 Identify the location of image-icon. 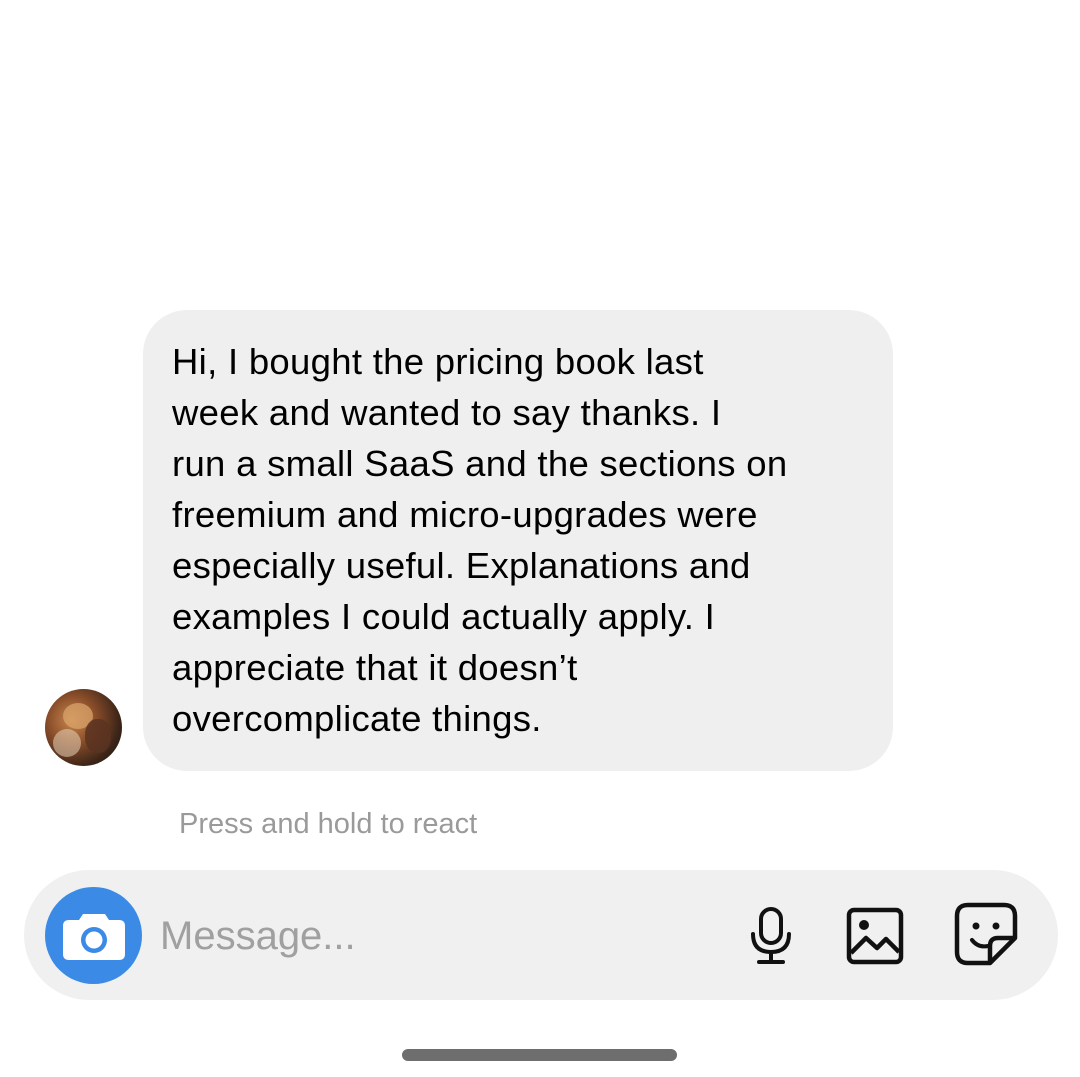
(875, 936).